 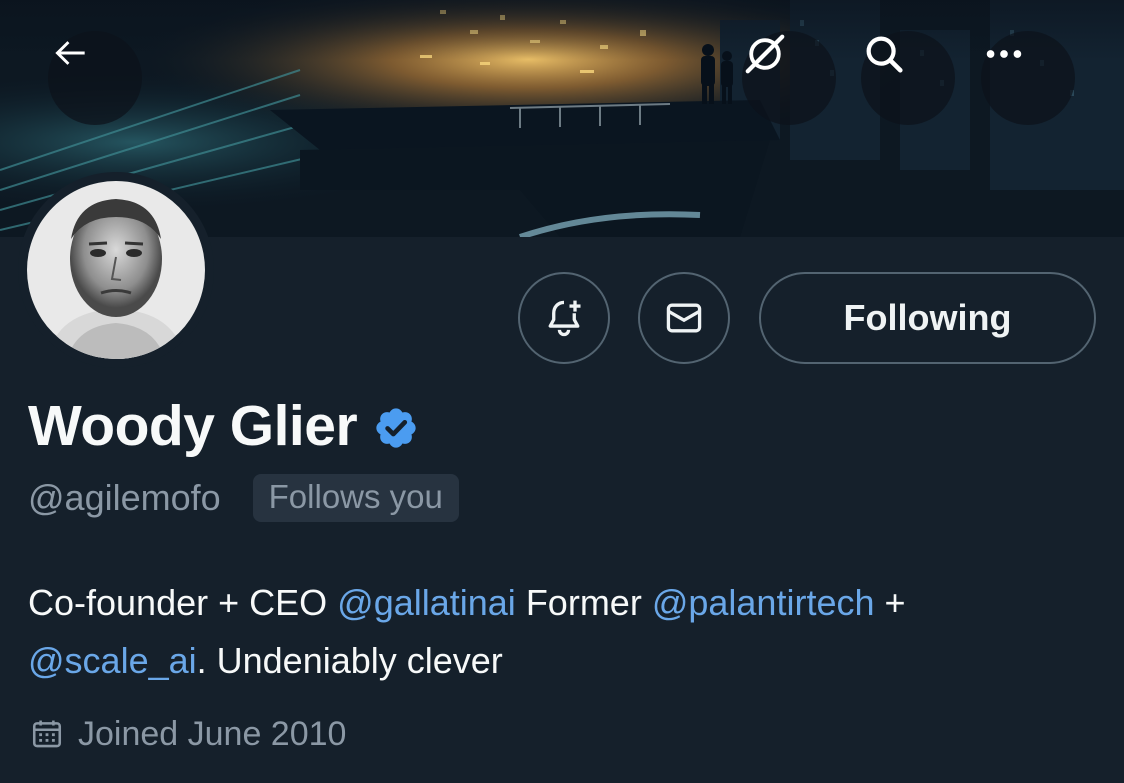 I want to click on mention-link: @scale_ai, so click(x=112, y=660).